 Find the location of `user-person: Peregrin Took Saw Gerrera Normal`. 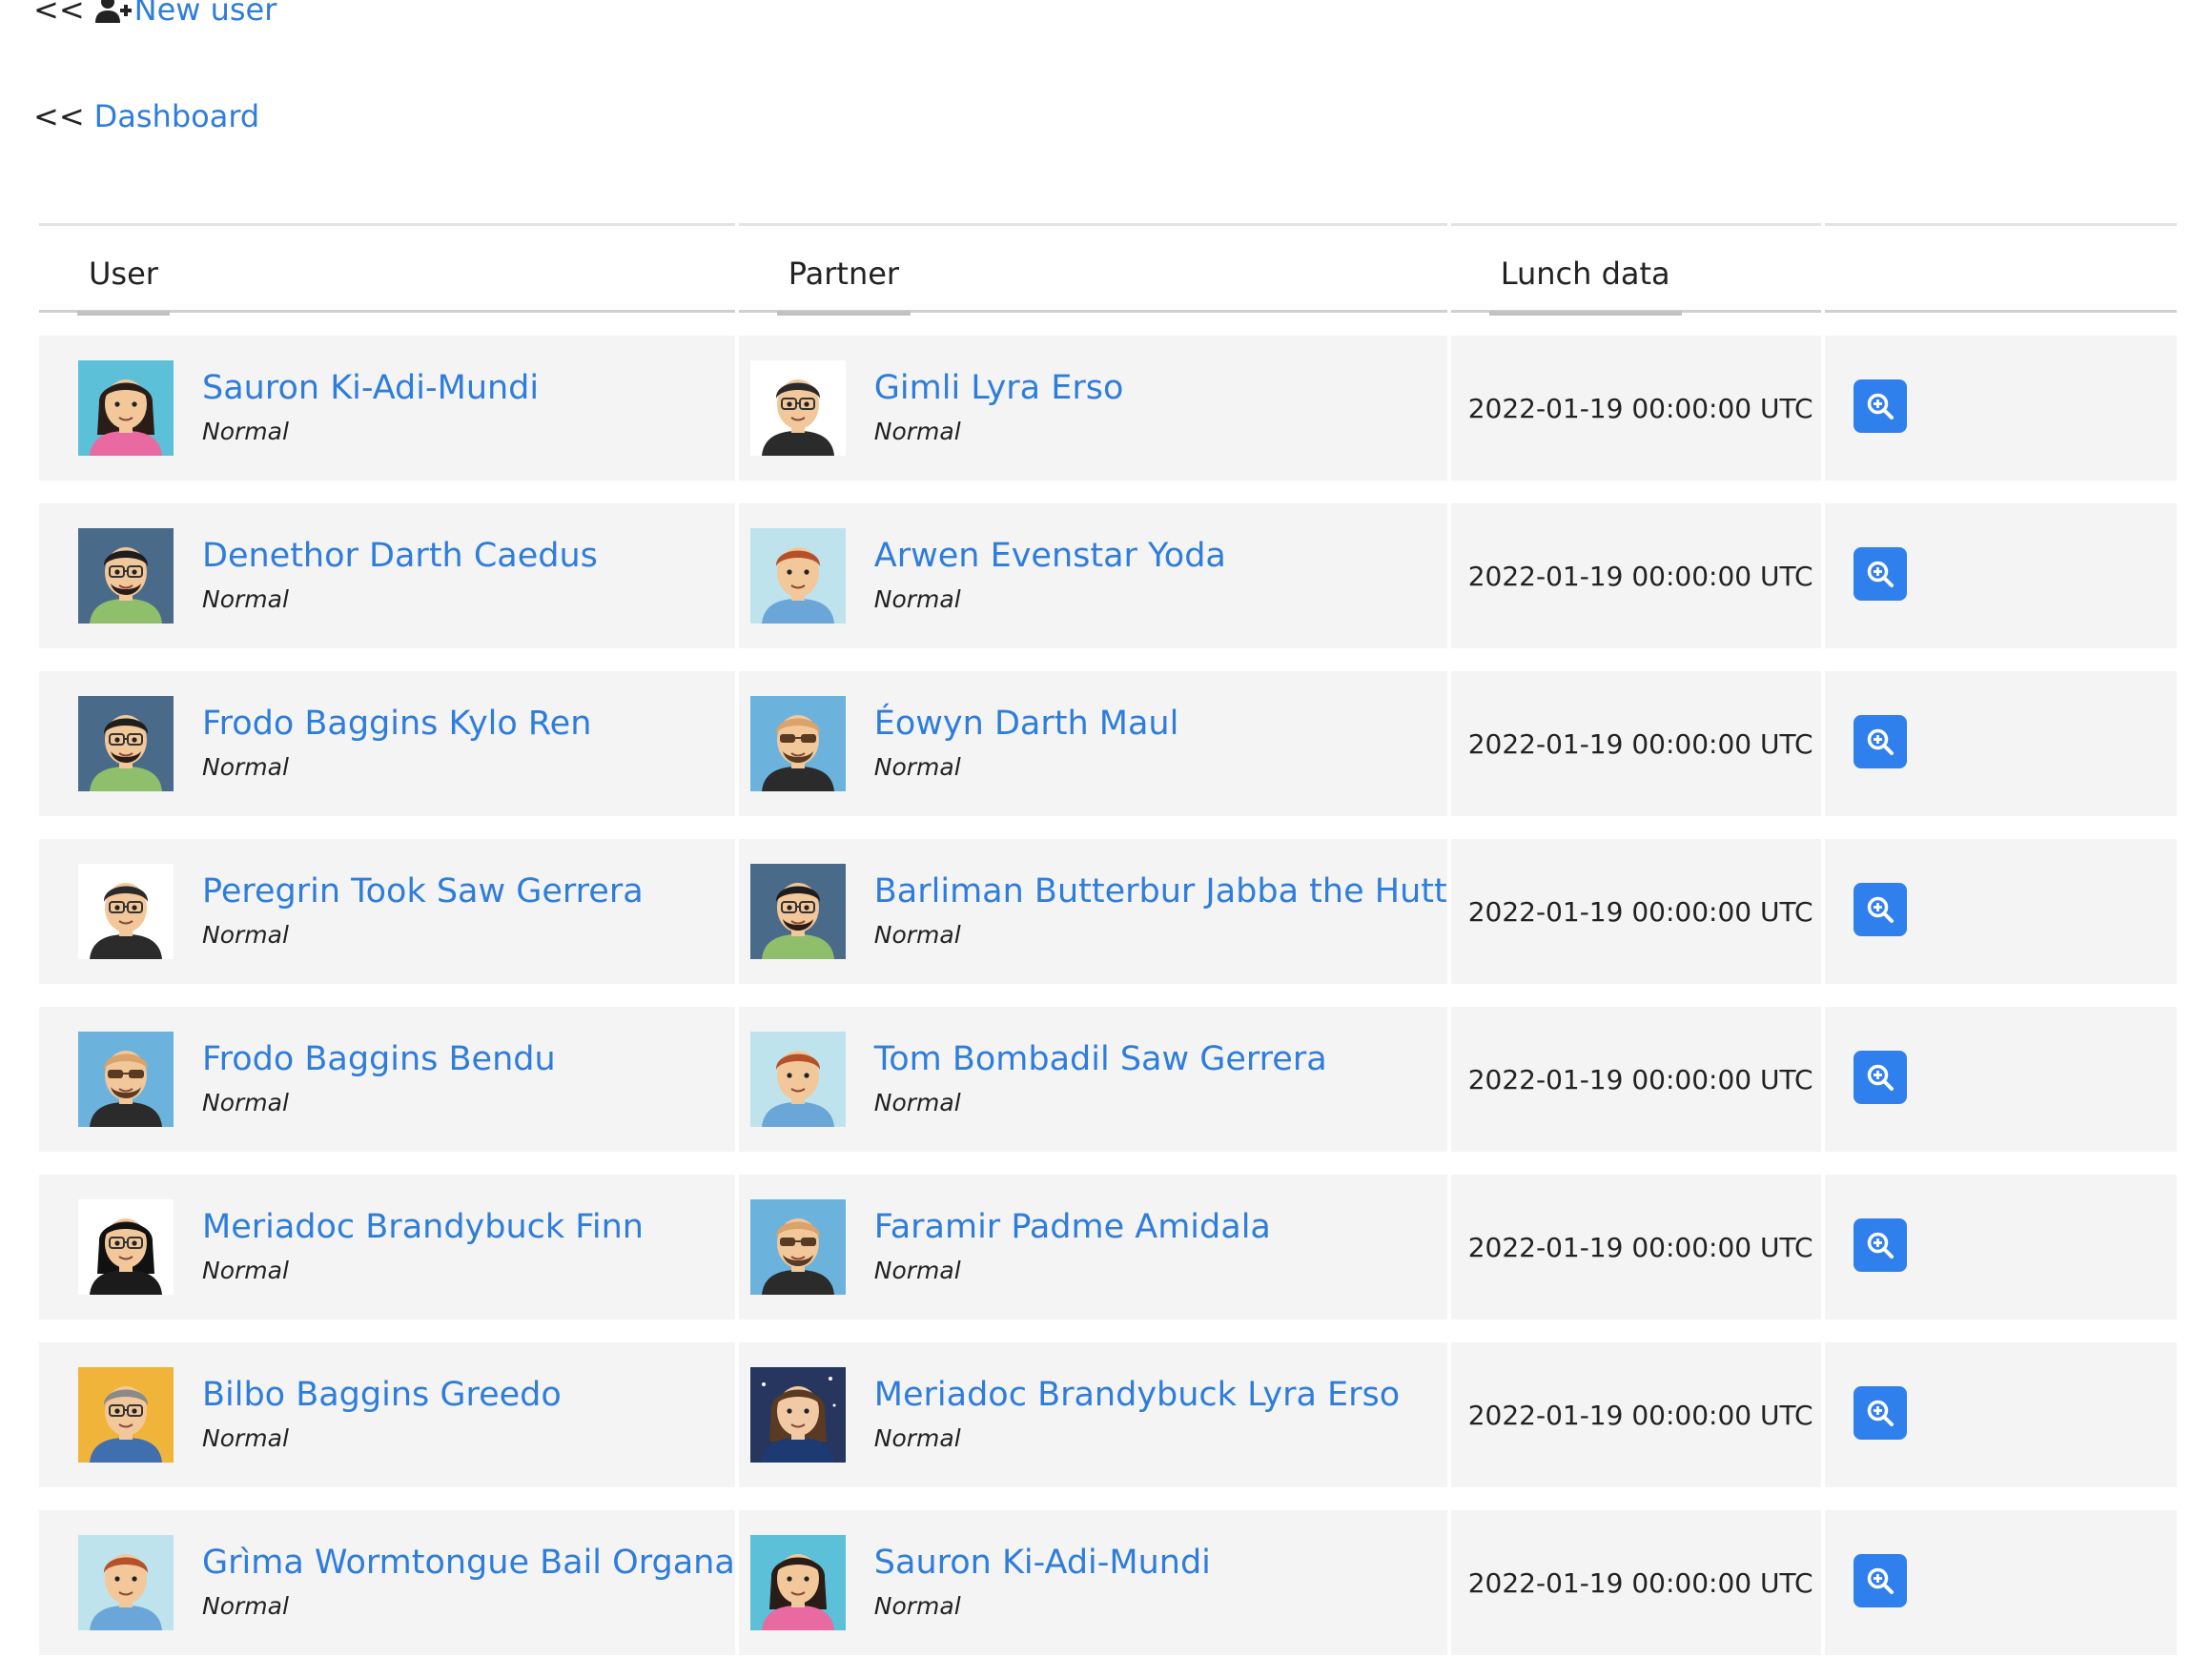

user-person: Peregrin Took Saw Gerrera Normal is located at coordinates (387, 911).